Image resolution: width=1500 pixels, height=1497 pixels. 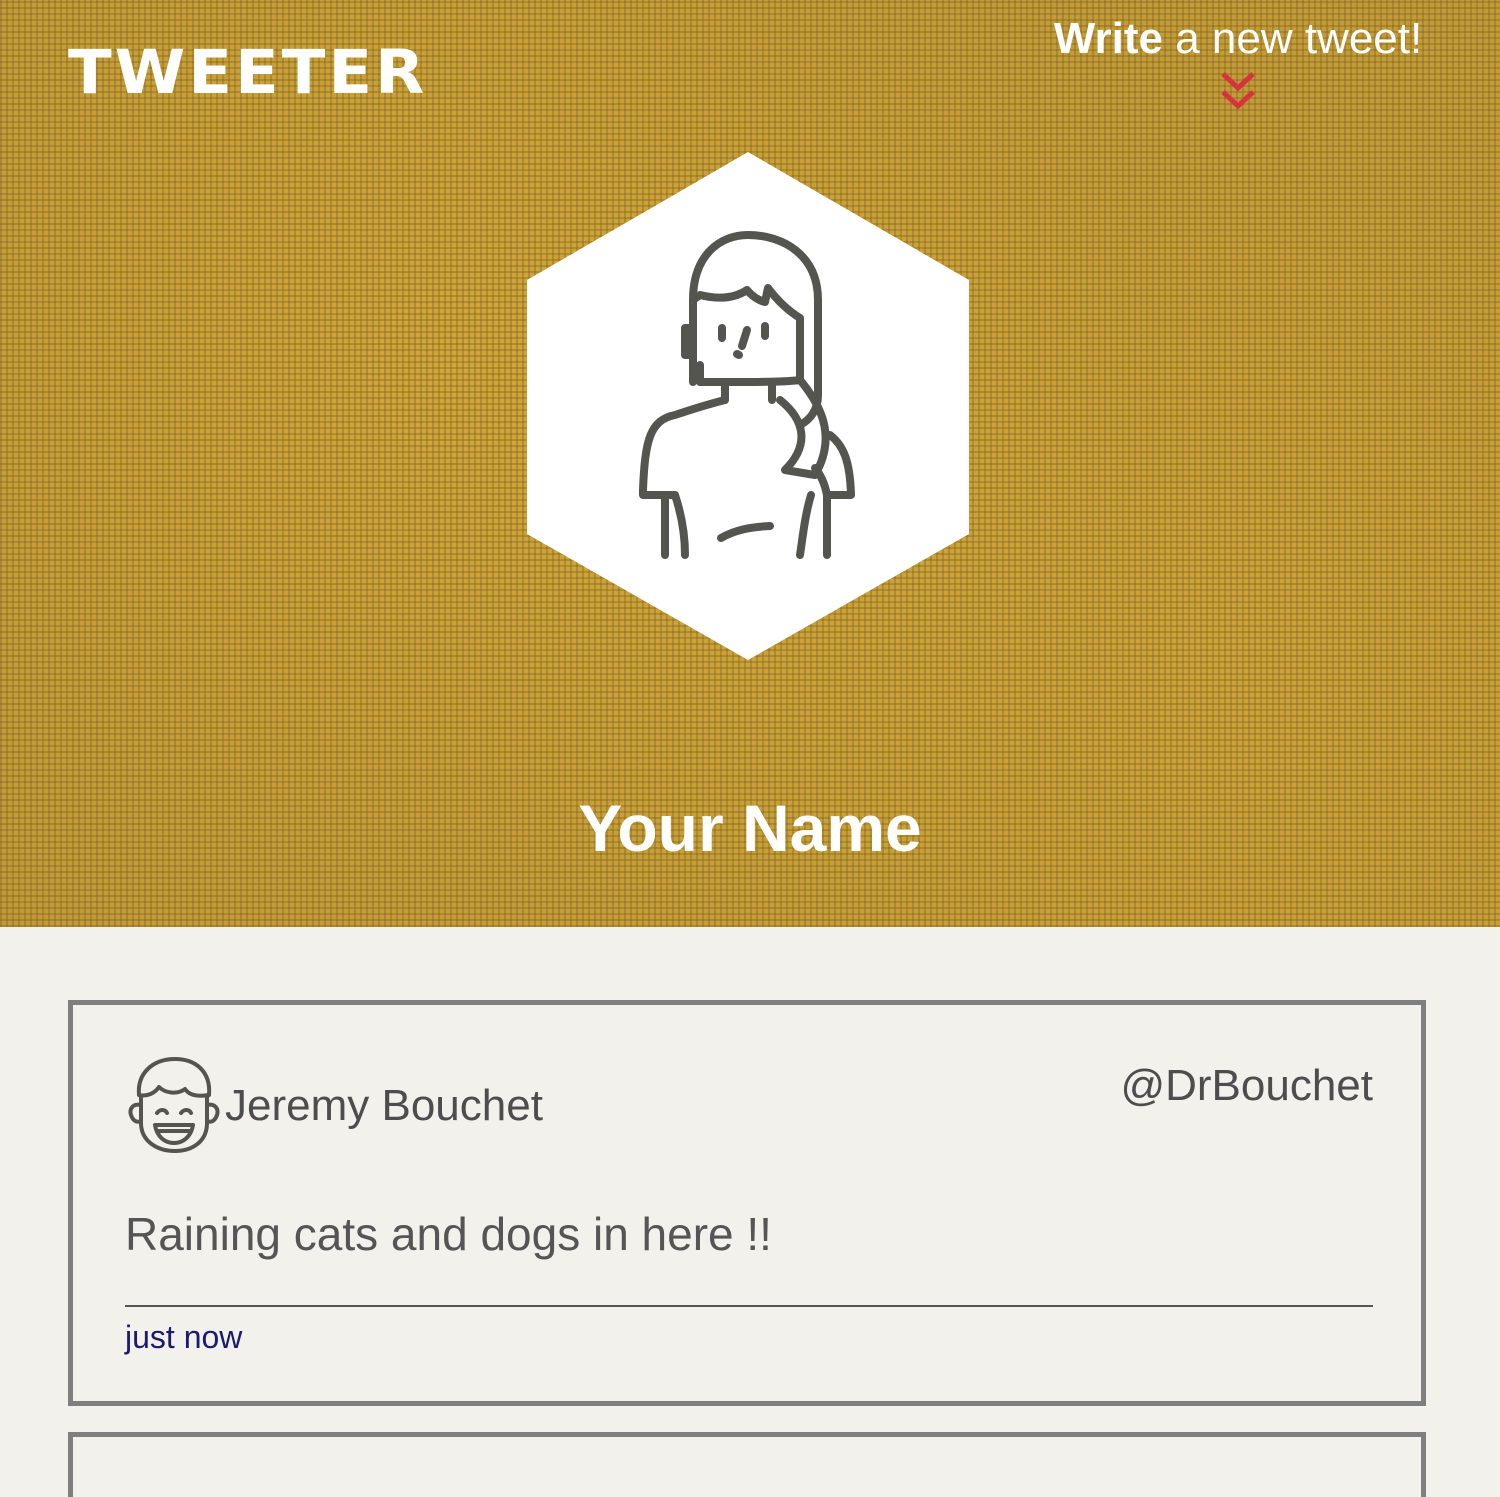 What do you see at coordinates (749, 1306) in the screenshot?
I see `tweet-divider` at bounding box center [749, 1306].